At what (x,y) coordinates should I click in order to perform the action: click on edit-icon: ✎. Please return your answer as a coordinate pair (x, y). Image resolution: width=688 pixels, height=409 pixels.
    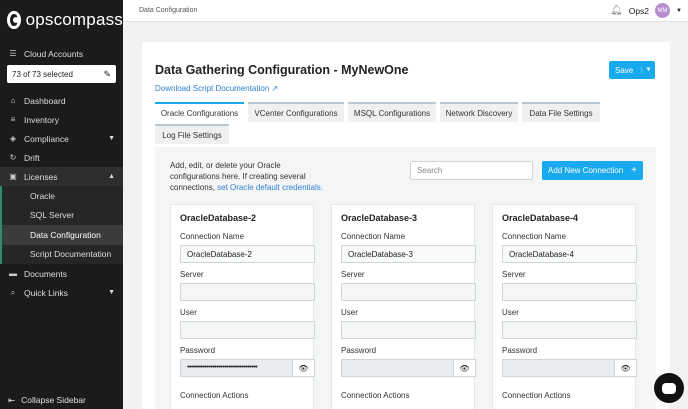
    Looking at the image, I should click on (107, 74).